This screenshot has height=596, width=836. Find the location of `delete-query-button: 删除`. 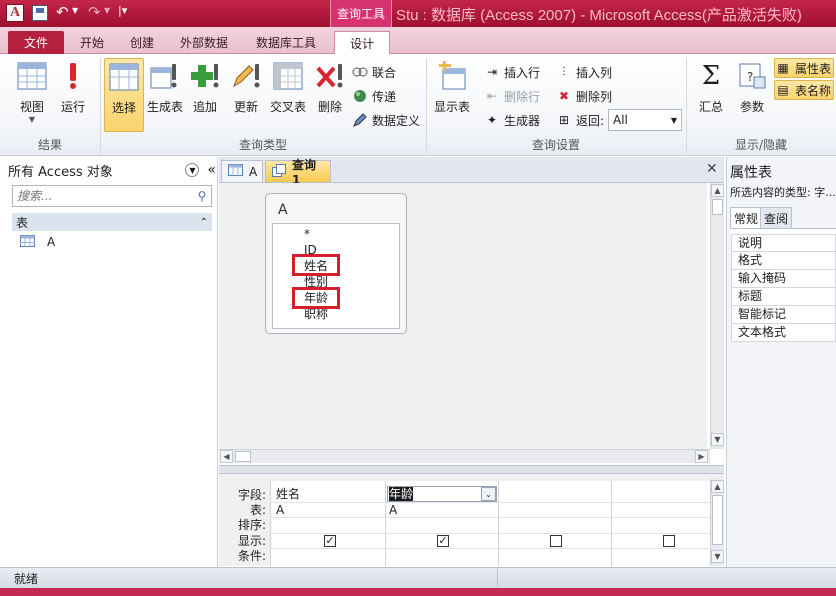

delete-query-button: 删除 is located at coordinates (330, 95).